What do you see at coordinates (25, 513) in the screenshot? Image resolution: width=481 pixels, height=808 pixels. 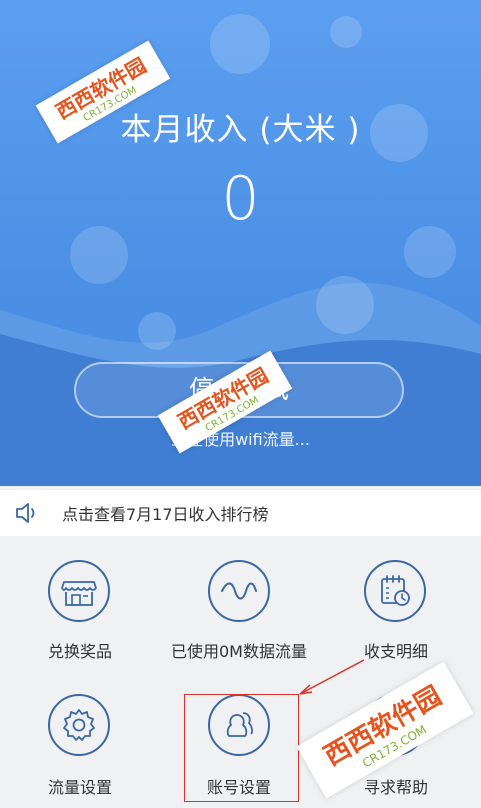 I see `speaker-icon` at bounding box center [25, 513].